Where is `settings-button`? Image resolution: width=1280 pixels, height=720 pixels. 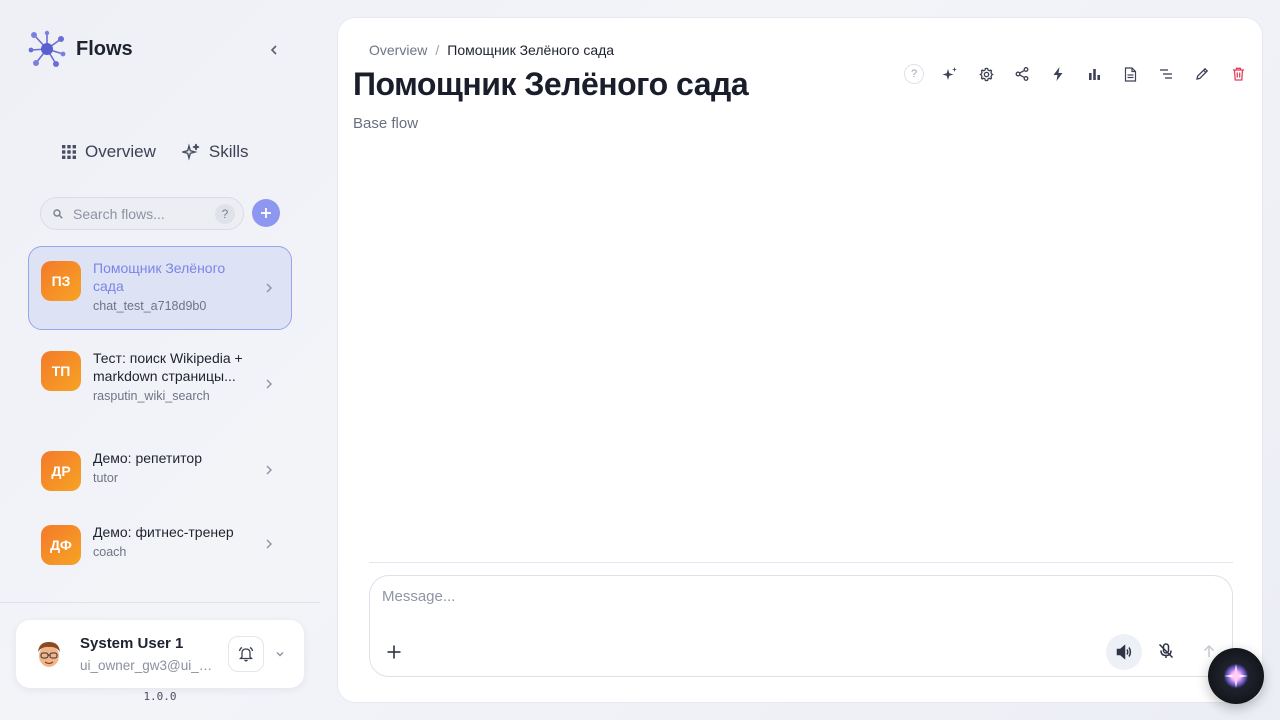
settings-button is located at coordinates (986, 74).